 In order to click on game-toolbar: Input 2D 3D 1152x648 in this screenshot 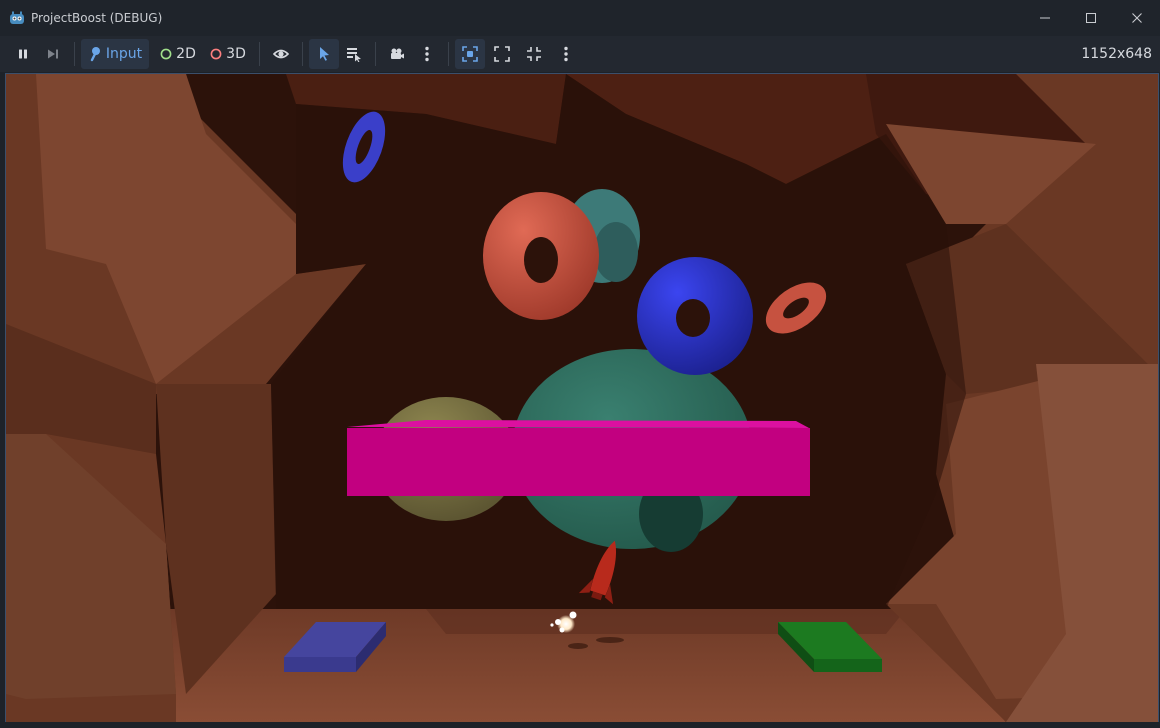, I will do `click(580, 54)`.